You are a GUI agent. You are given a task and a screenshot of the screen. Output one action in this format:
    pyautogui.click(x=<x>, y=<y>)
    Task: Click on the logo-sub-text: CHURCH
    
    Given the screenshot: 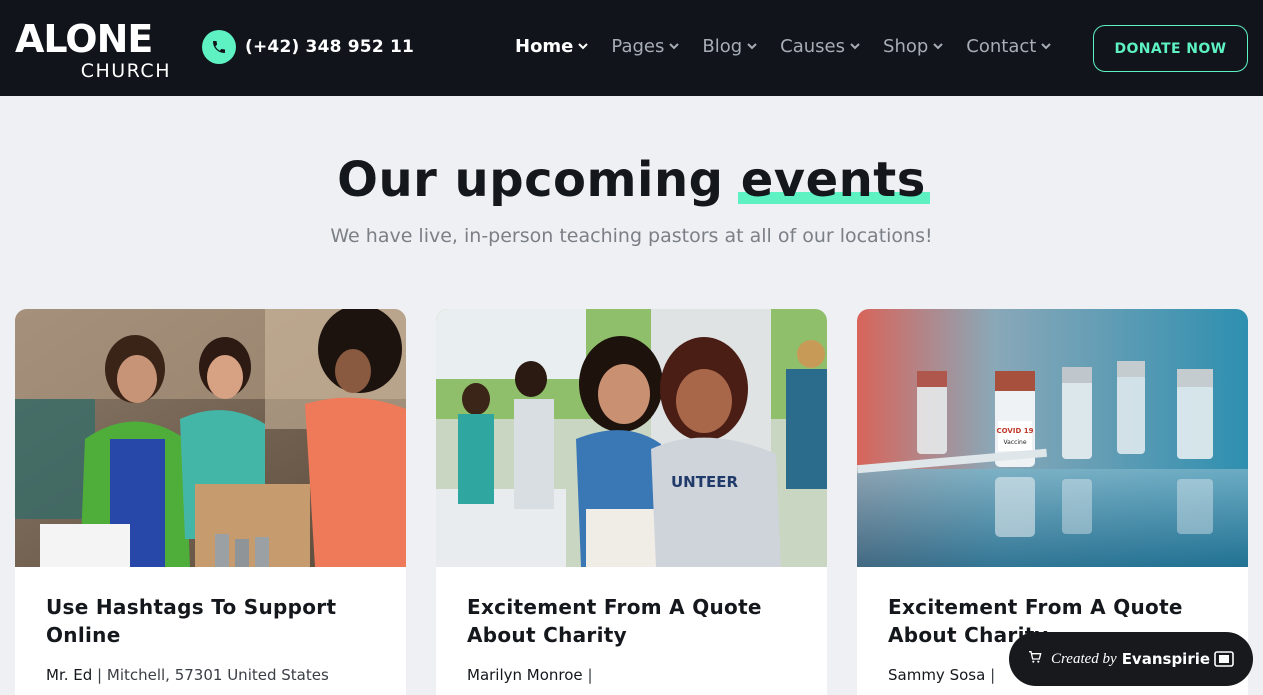 What is the action you would take?
    pyautogui.click(x=125, y=71)
    